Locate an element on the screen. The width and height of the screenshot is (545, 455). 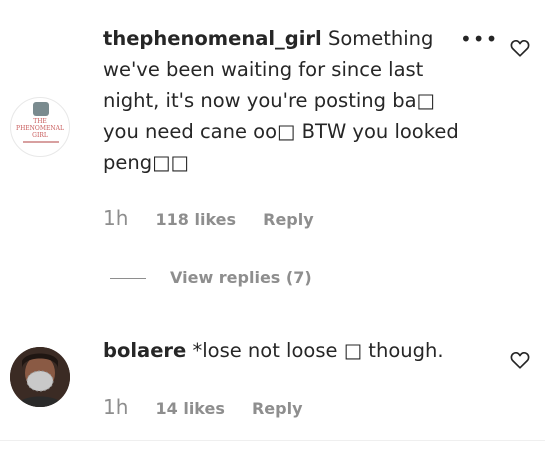
avatar-thephenomenal-girl: THE PHENOMENAL GIRL is located at coordinates (40, 127).